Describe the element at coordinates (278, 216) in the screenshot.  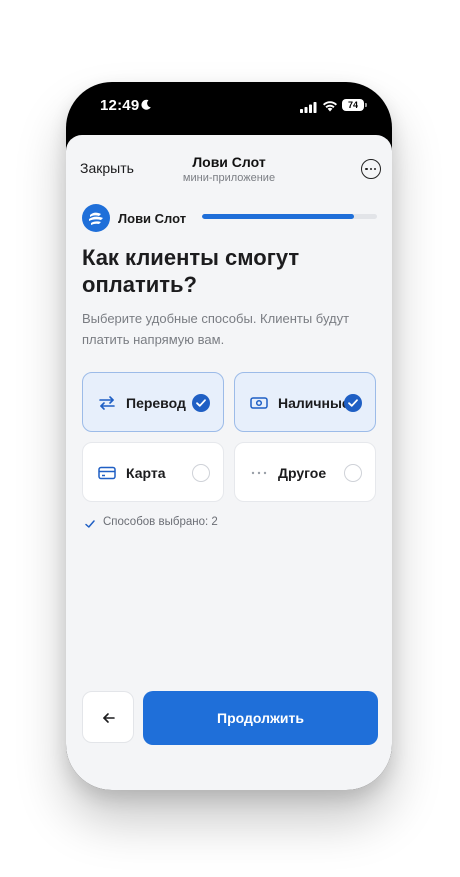
I see `progress-fill` at that location.